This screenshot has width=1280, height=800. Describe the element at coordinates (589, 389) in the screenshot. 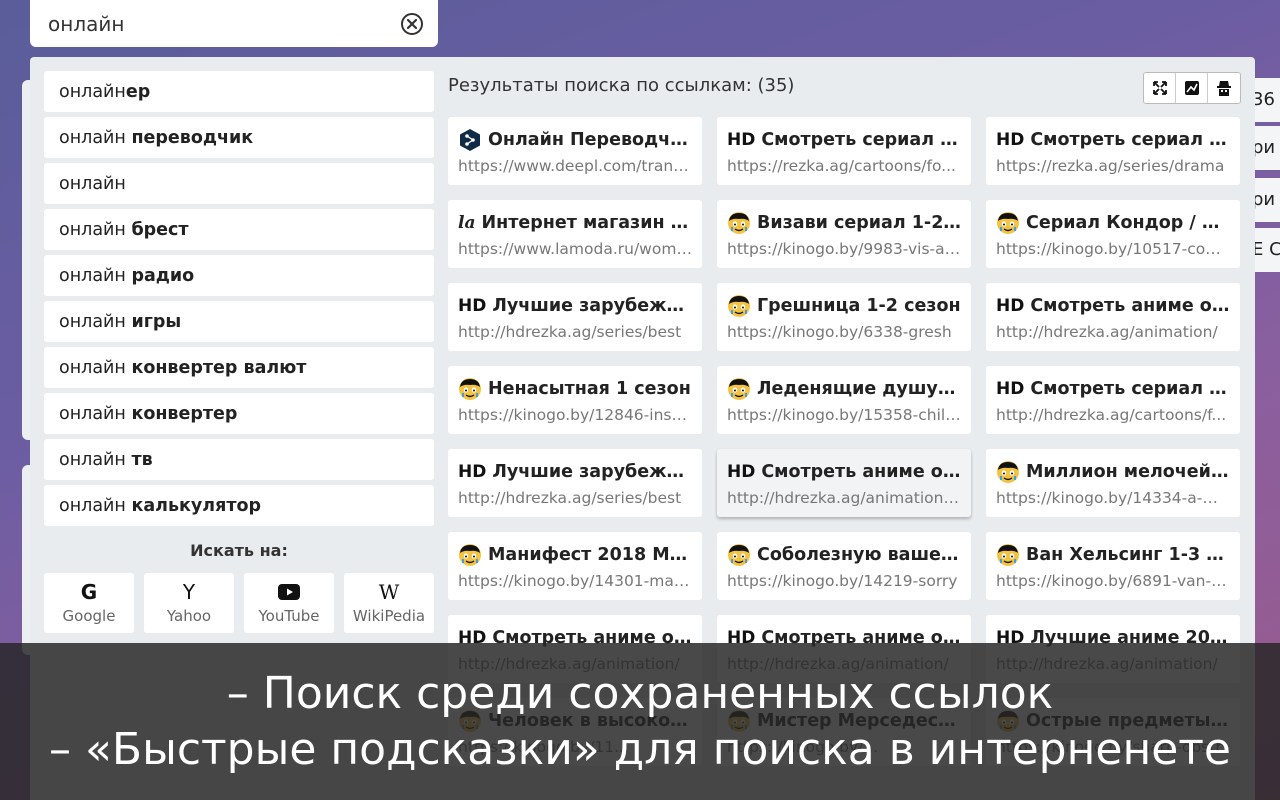

I see `link-title: Ненасытная 1 сезон` at that location.